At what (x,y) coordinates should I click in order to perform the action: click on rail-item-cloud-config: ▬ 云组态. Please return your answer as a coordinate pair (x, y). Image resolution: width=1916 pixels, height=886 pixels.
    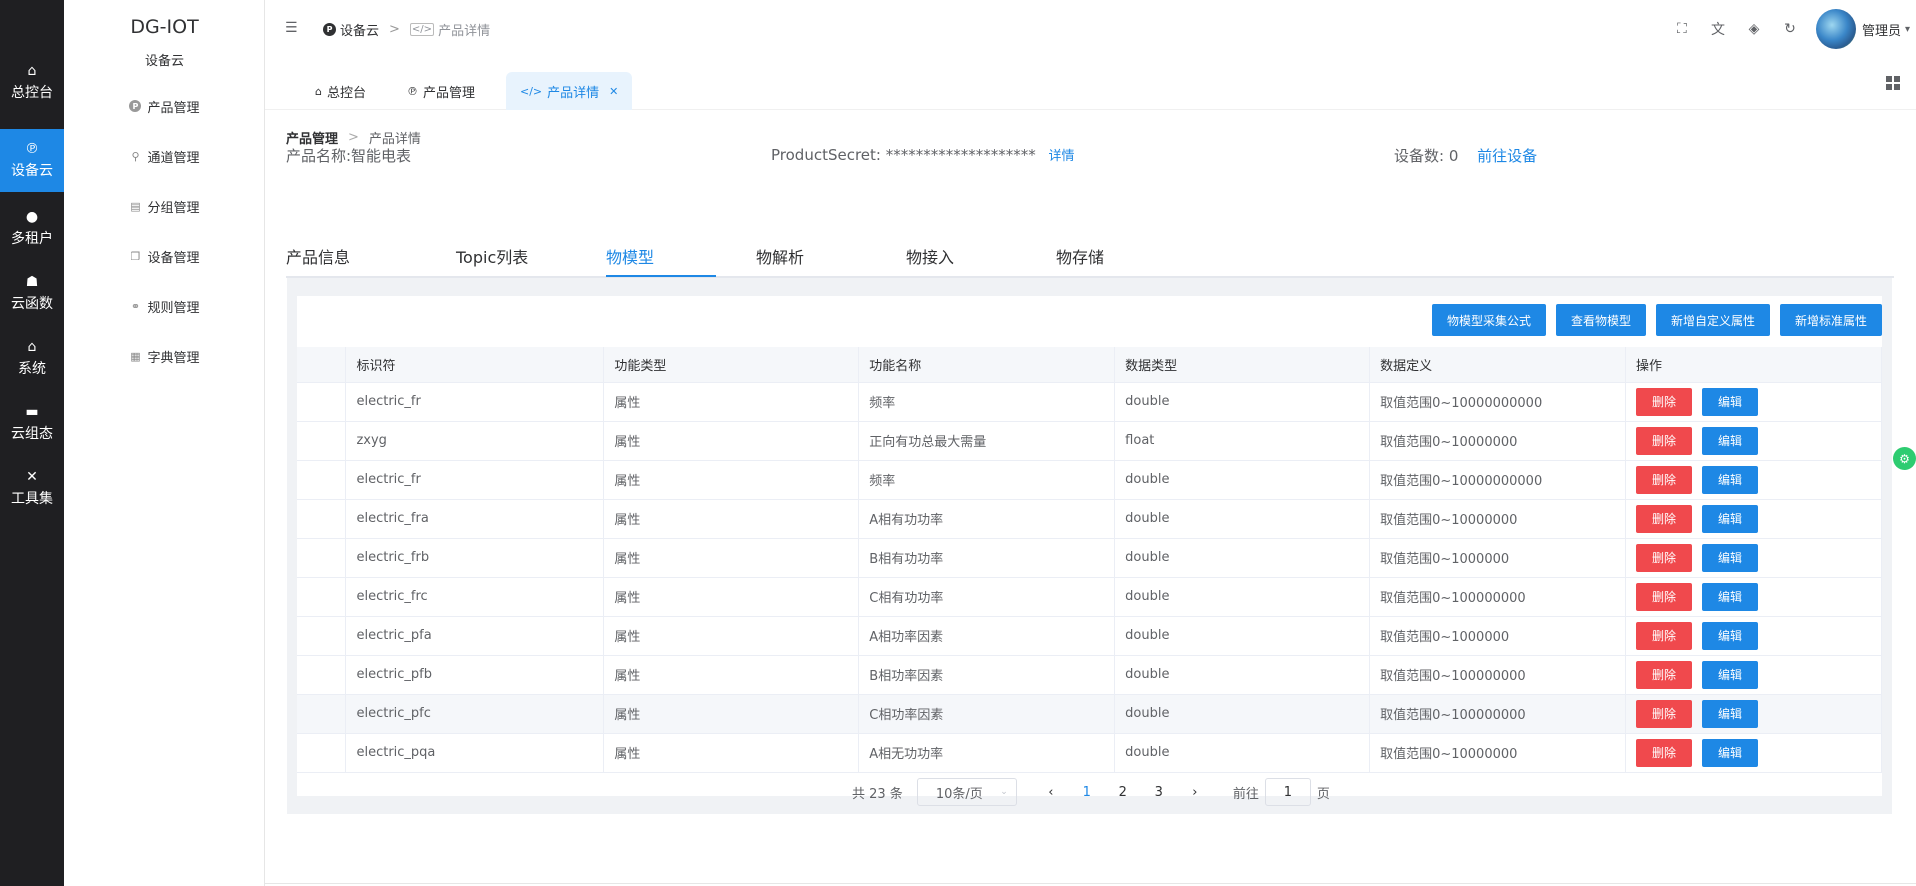
    Looking at the image, I should click on (32, 423).